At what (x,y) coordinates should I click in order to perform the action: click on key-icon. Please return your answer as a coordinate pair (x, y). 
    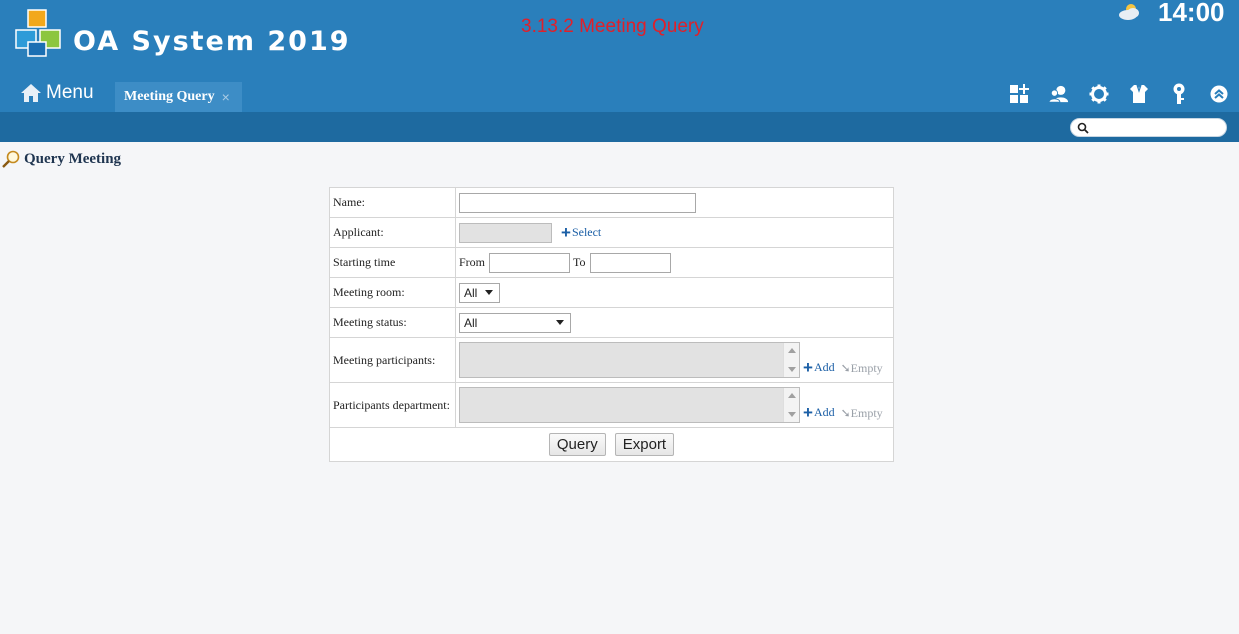
    Looking at the image, I should click on (1179, 94).